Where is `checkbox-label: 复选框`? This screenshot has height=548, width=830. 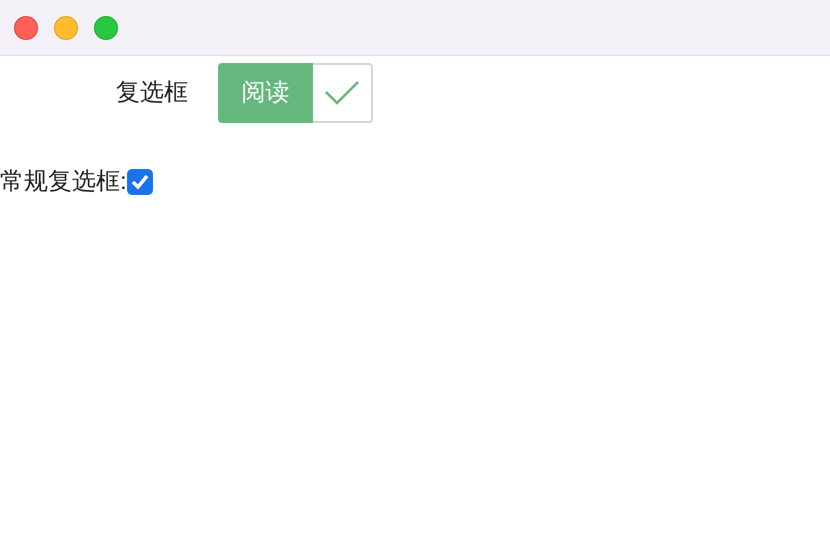
checkbox-label: 复选框 is located at coordinates (151, 93).